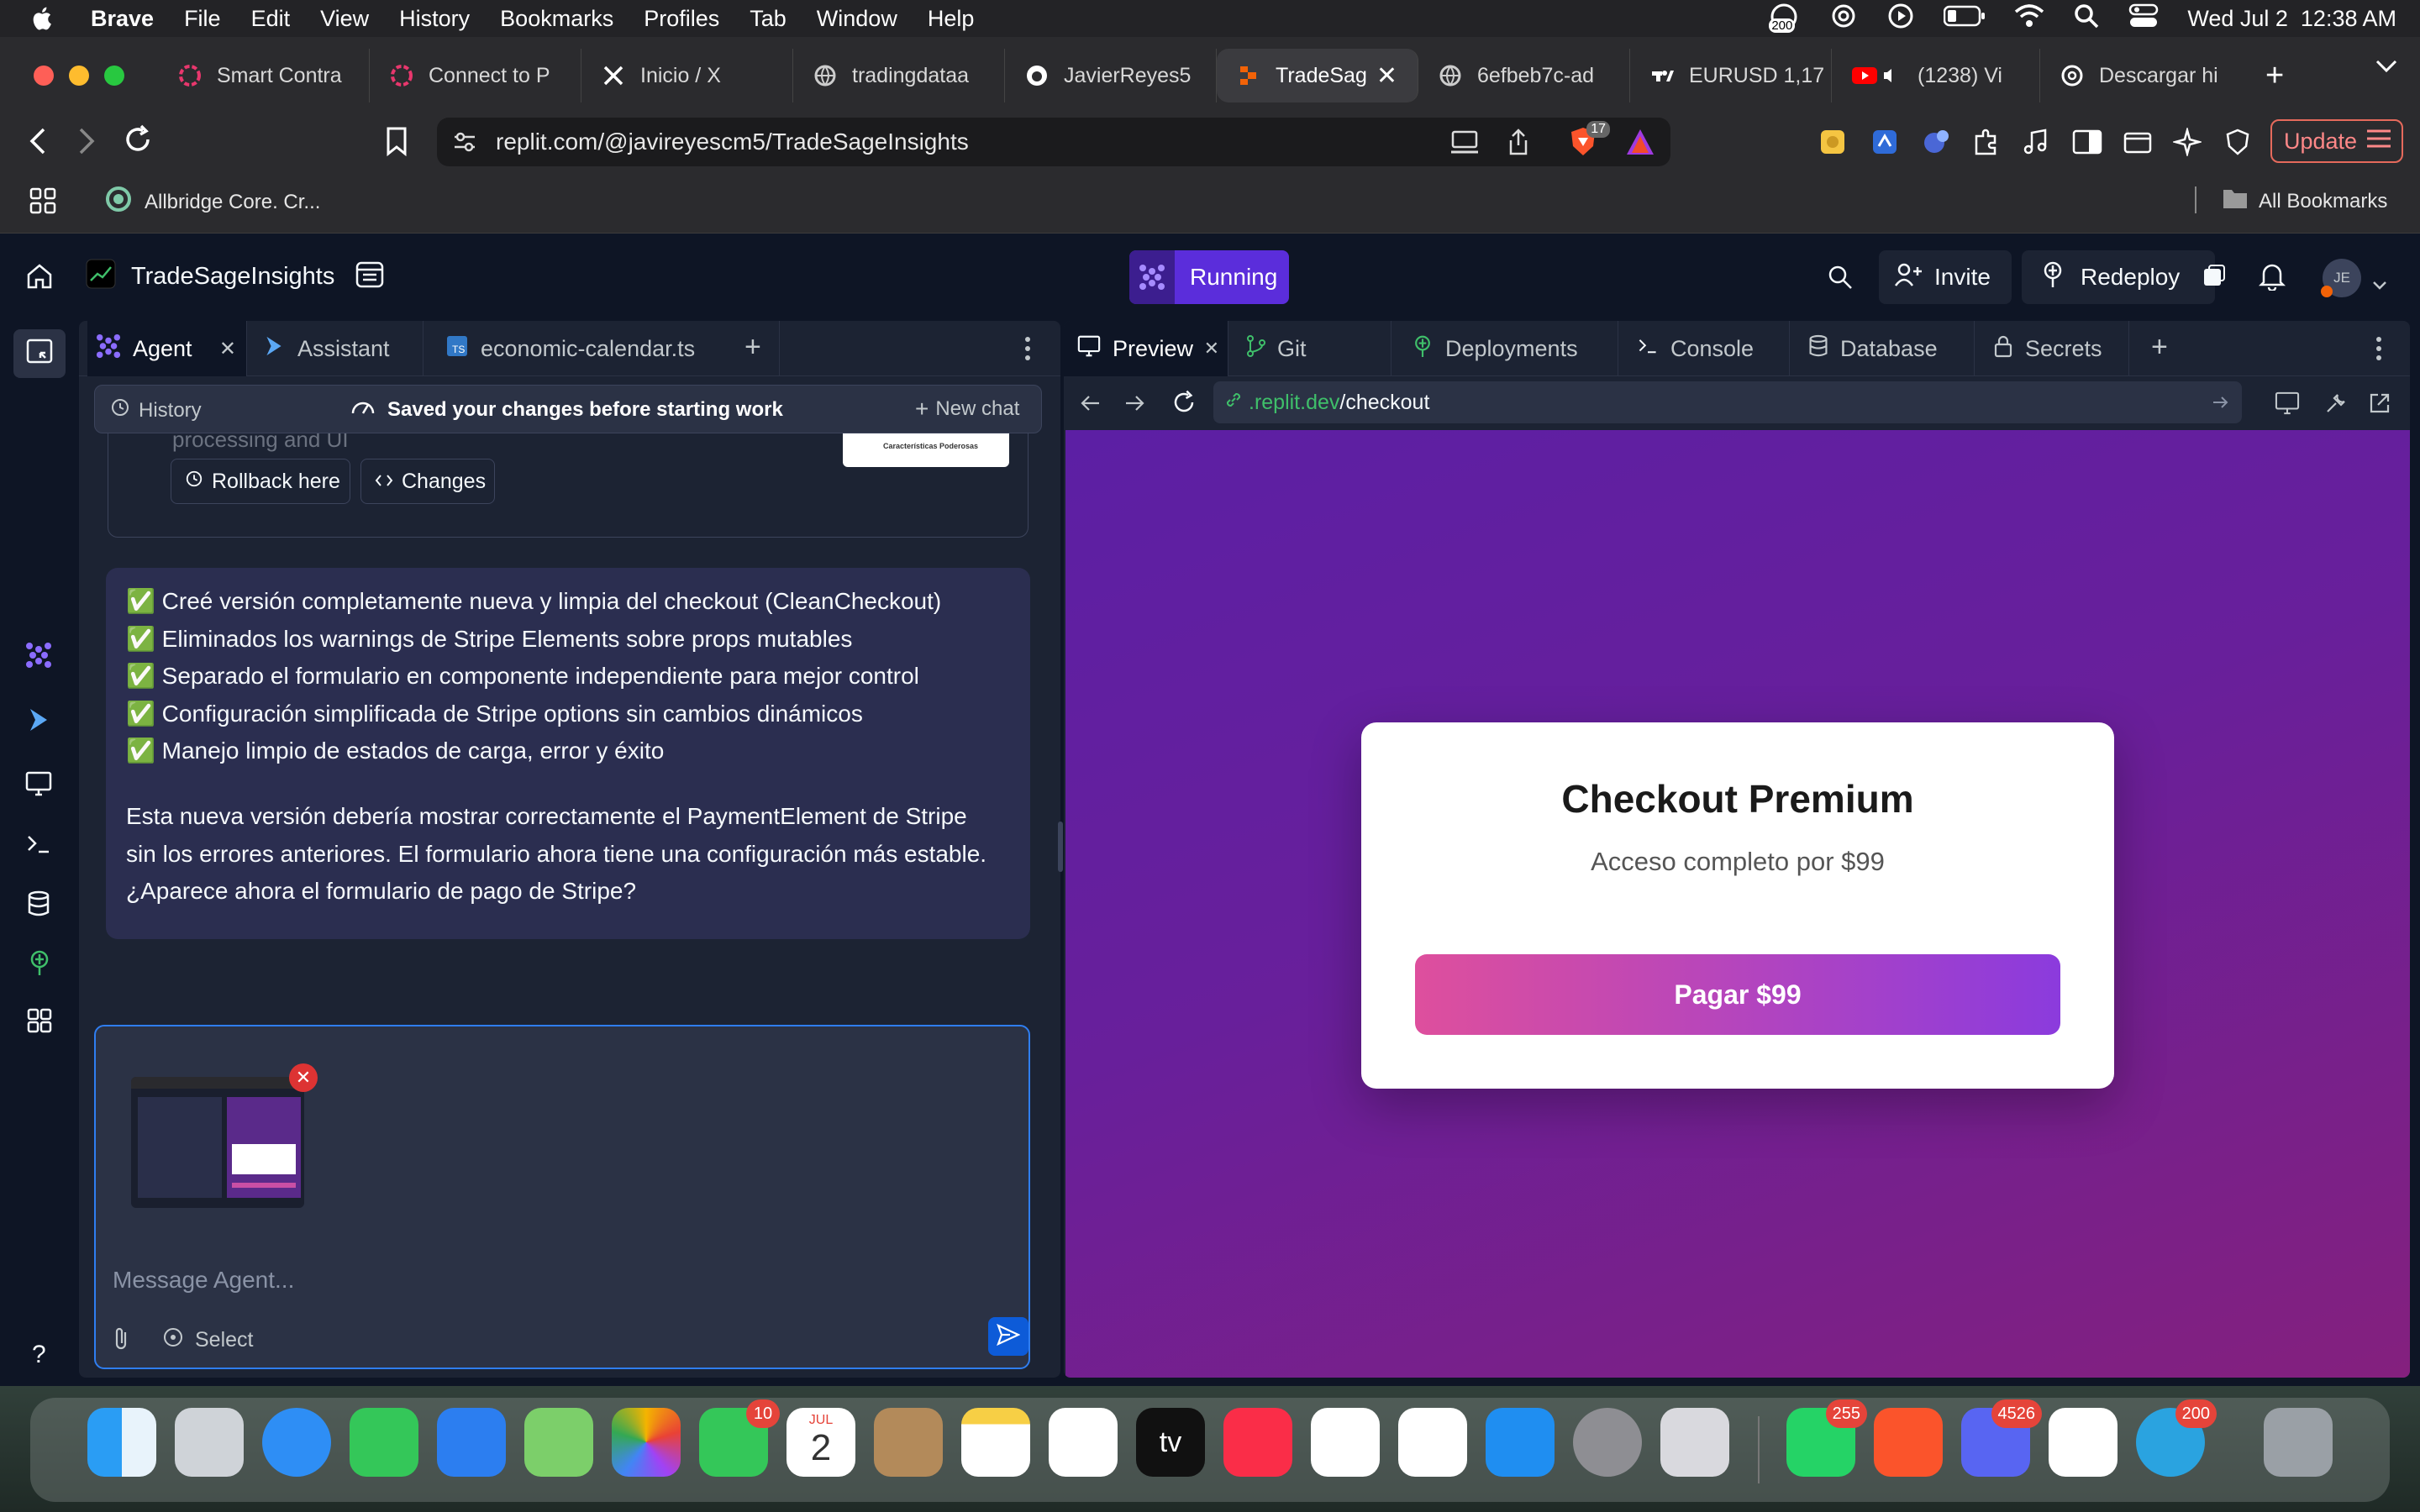  What do you see at coordinates (1209, 277) in the screenshot?
I see `run-status-button: Running` at bounding box center [1209, 277].